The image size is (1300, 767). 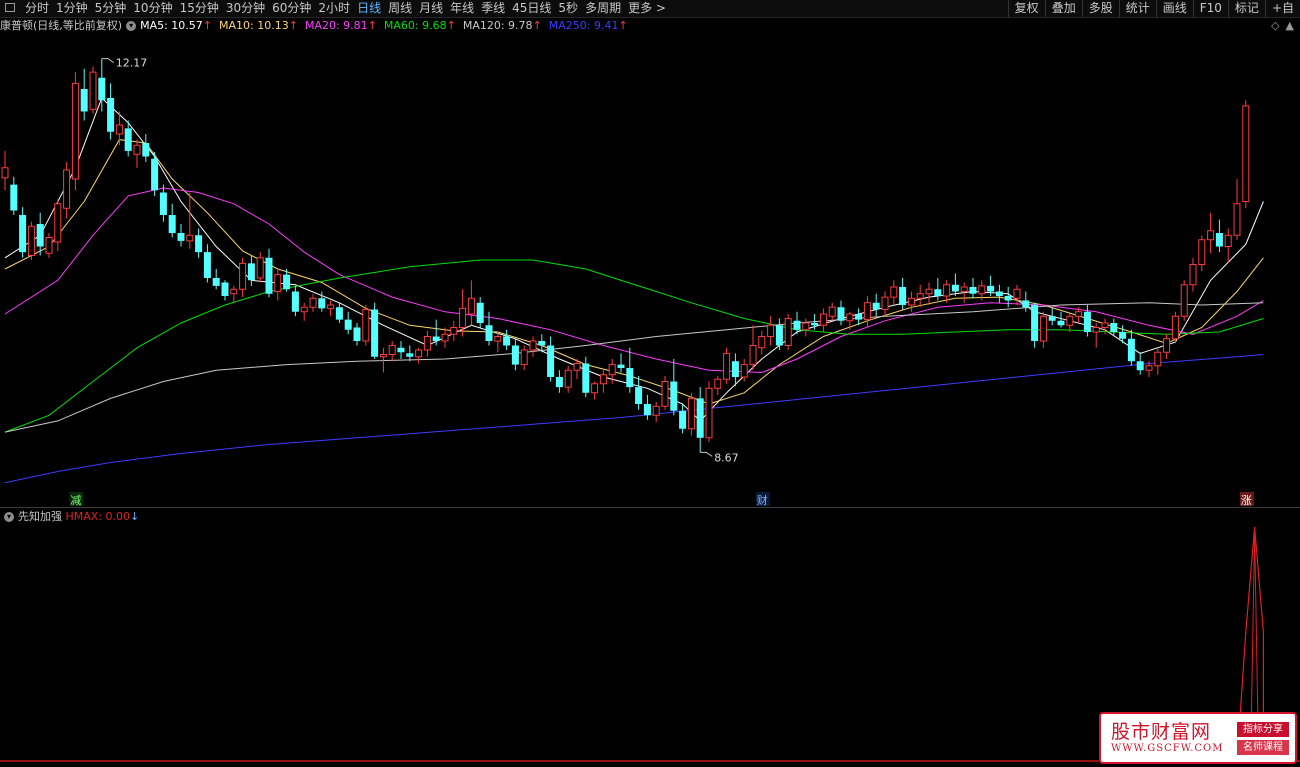 I want to click on low-pointer, so click(x=706, y=454).